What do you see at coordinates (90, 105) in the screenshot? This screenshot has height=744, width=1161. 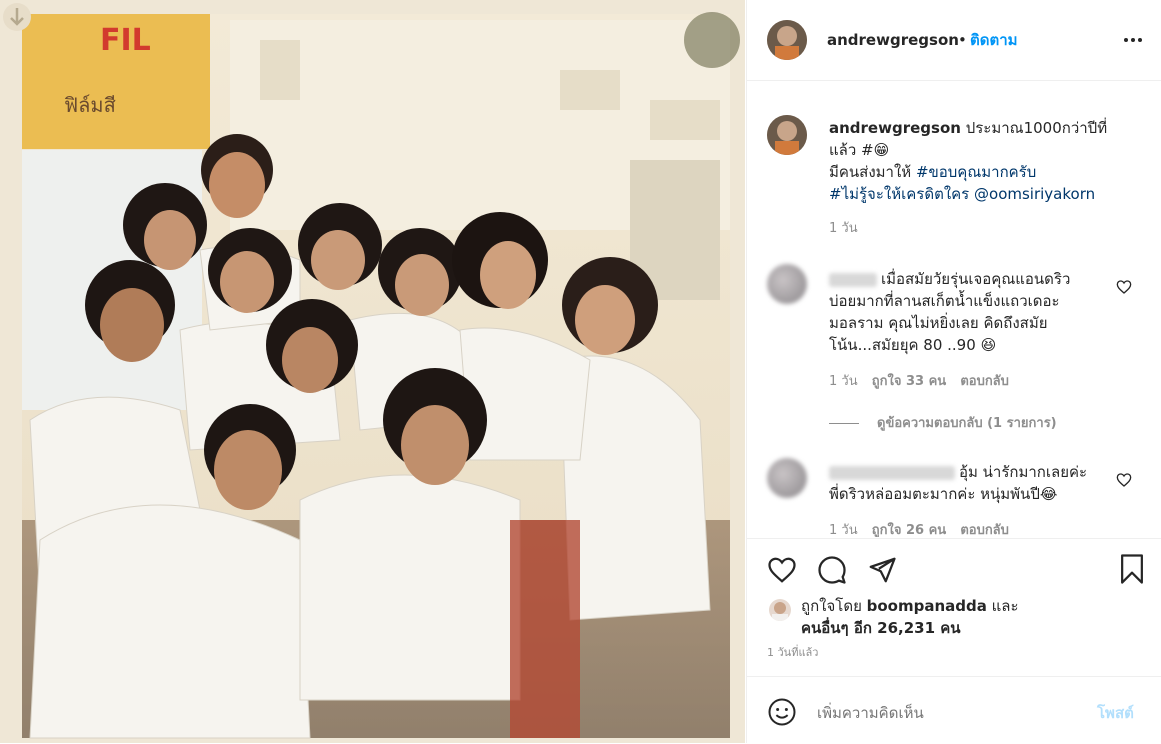 I see `sign-text-thai: ฟิล์มสี` at bounding box center [90, 105].